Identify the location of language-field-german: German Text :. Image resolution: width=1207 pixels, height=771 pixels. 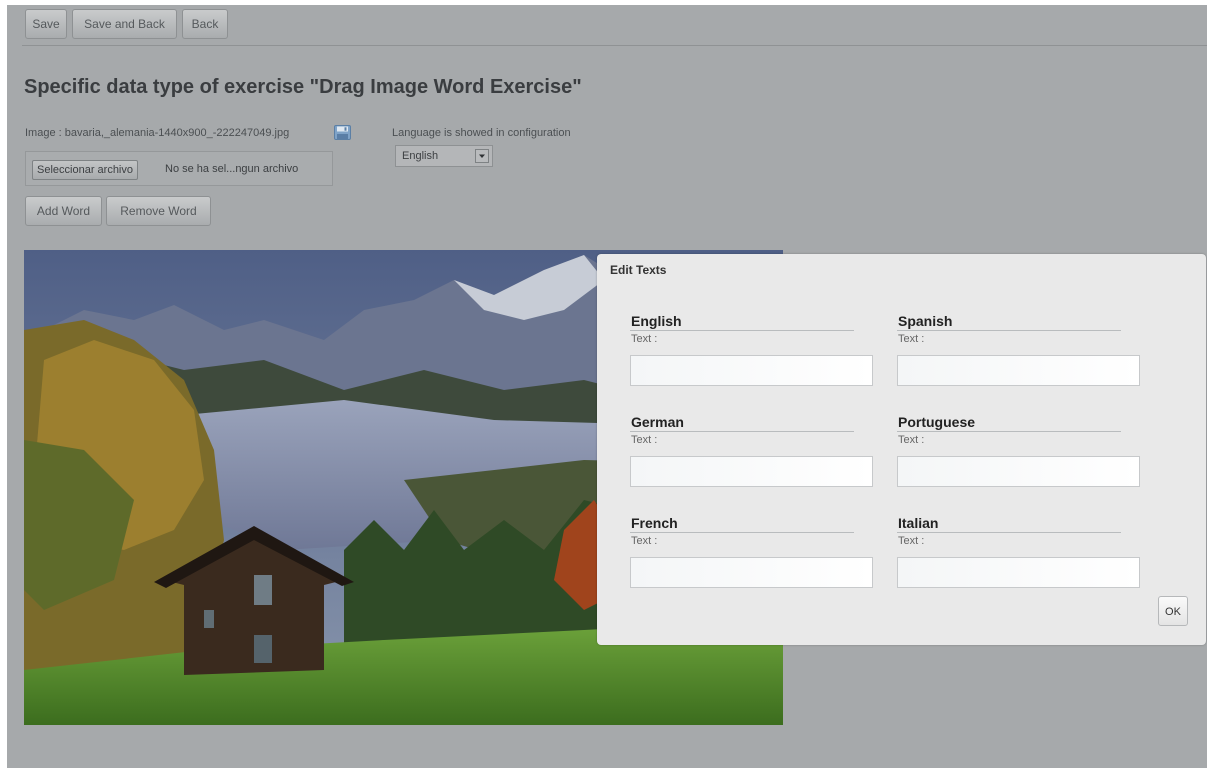
(752, 450).